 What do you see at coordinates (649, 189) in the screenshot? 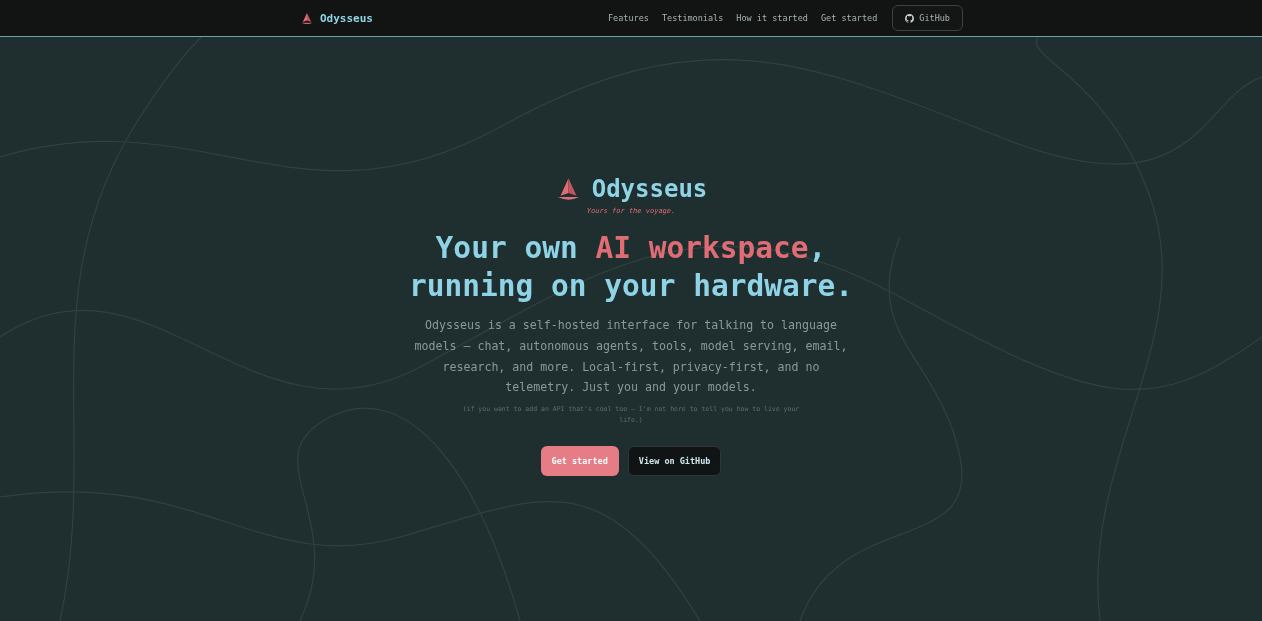
I see `app-title: Odysseus` at bounding box center [649, 189].